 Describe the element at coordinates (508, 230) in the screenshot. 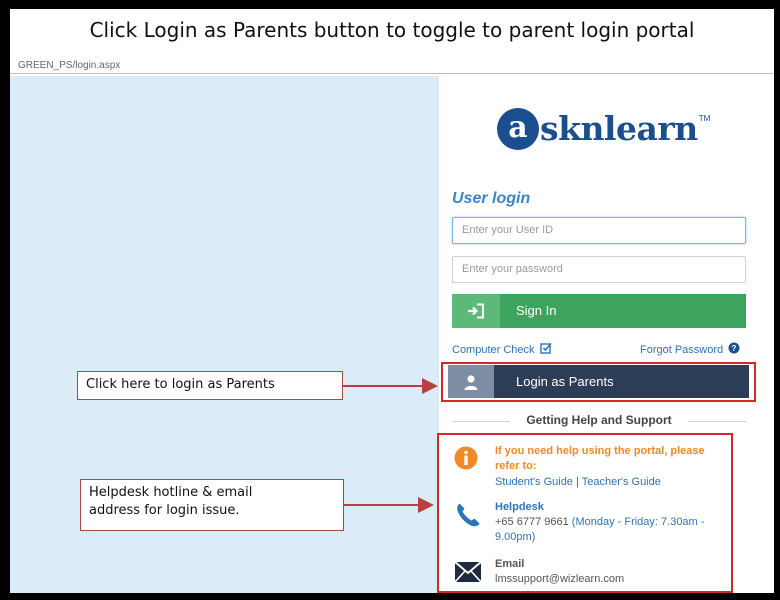

I see `user-id-placeholder: Enter your User ID` at that location.